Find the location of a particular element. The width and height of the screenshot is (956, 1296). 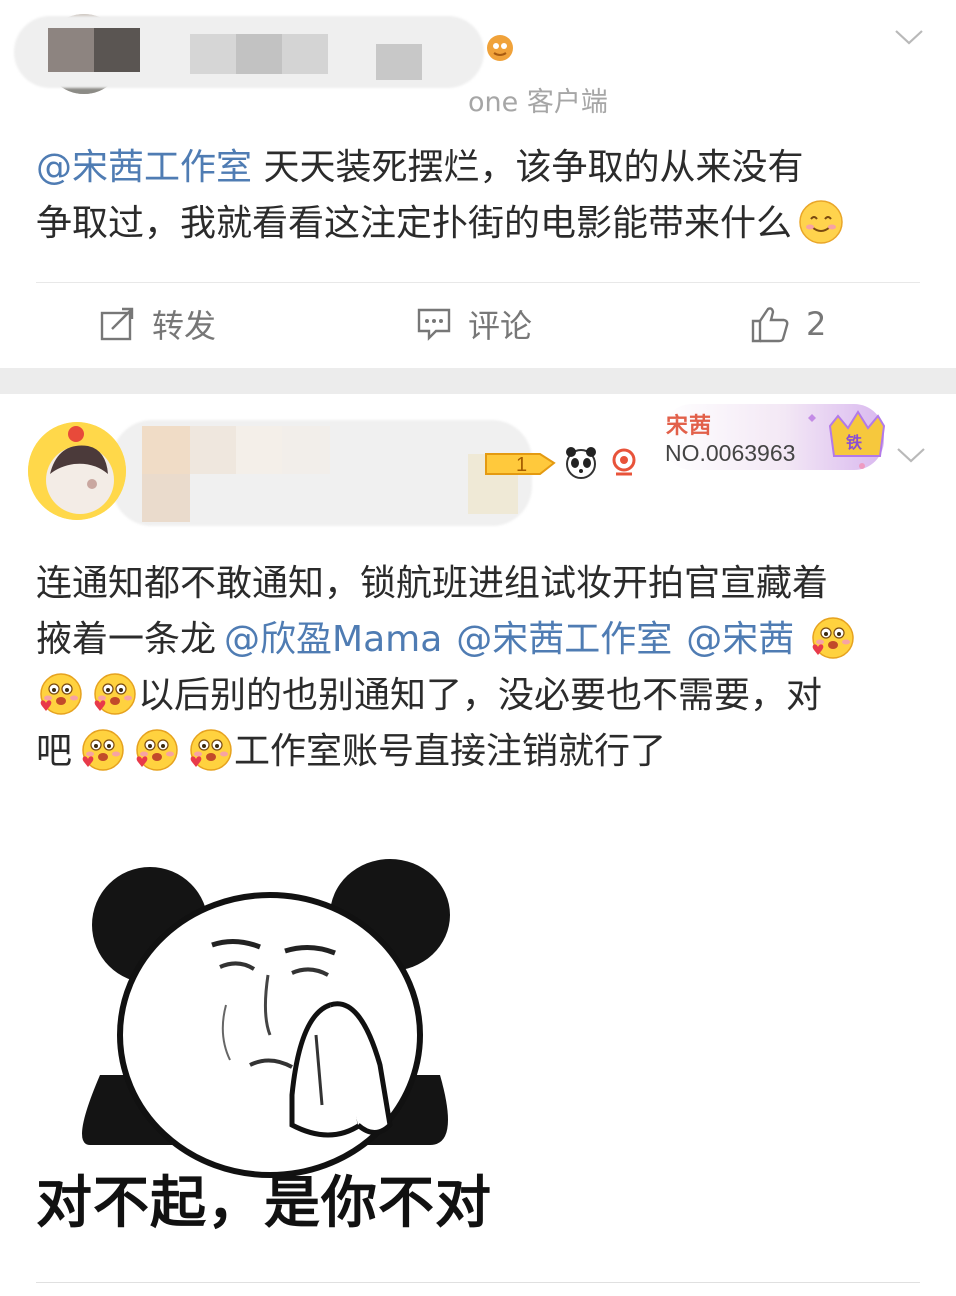

post-text-line: 以后别的也别通知了，没必要也不需要，对 is located at coordinates (476, 696).